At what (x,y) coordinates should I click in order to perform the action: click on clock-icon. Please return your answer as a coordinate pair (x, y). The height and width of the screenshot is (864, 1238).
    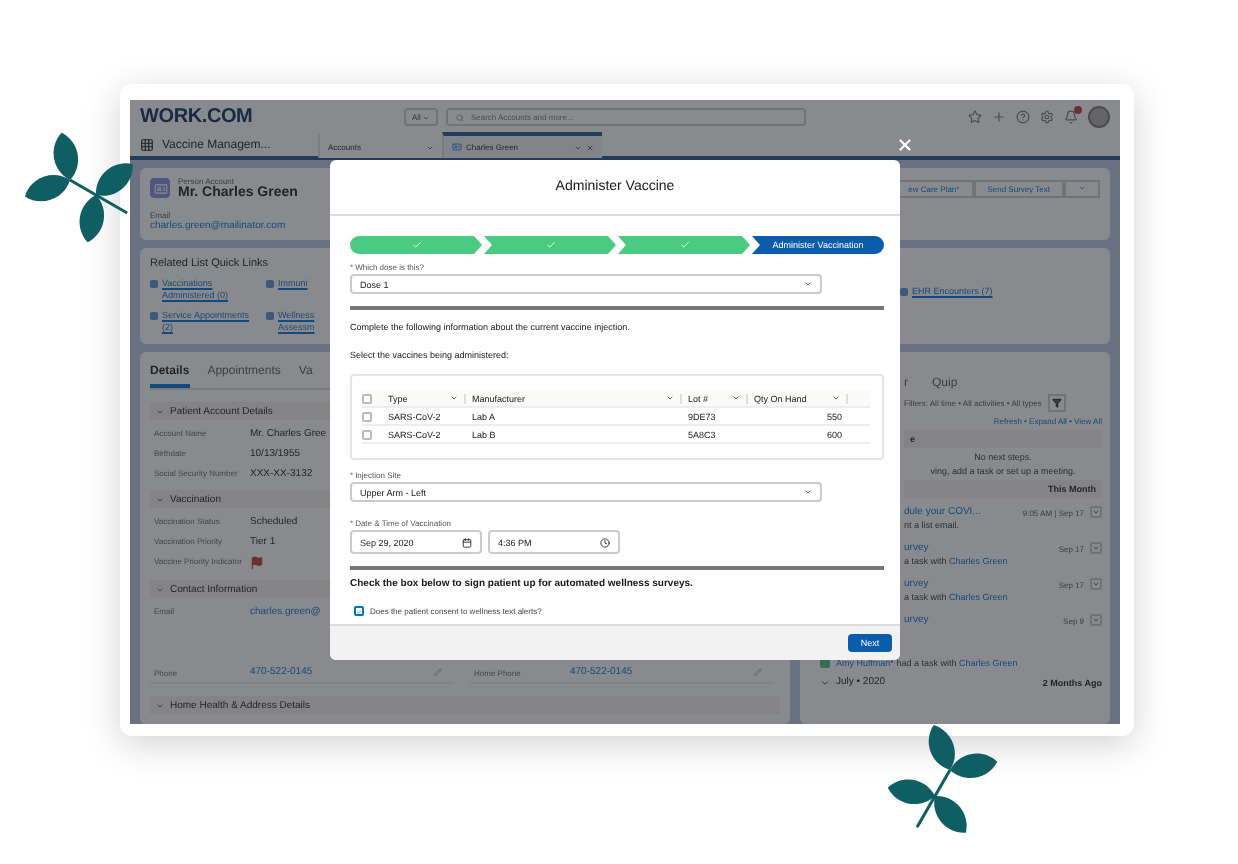
    Looking at the image, I should click on (605, 542).